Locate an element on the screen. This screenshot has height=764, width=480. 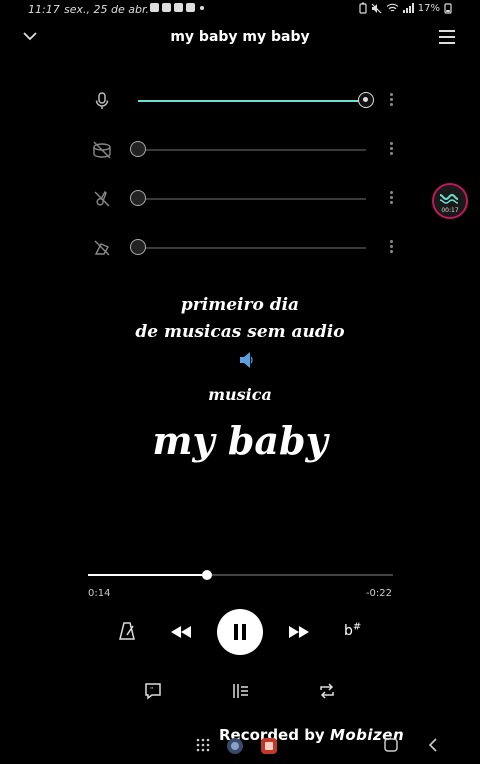
home-icon is located at coordinates (391, 745).